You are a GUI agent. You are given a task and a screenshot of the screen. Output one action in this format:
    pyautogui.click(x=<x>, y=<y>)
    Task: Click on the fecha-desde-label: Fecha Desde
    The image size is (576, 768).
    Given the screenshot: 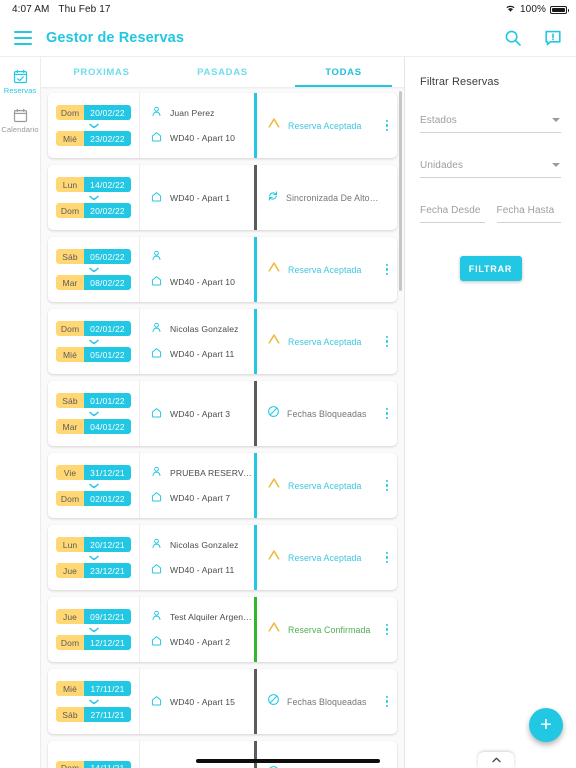 What is the action you would take?
    pyautogui.click(x=450, y=210)
    